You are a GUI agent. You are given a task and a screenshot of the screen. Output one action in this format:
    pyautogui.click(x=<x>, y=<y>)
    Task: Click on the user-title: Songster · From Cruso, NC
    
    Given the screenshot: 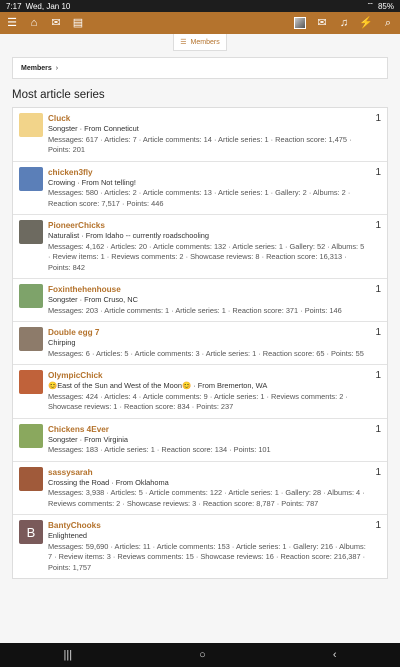 What is the action you would take?
    pyautogui.click(x=93, y=299)
    